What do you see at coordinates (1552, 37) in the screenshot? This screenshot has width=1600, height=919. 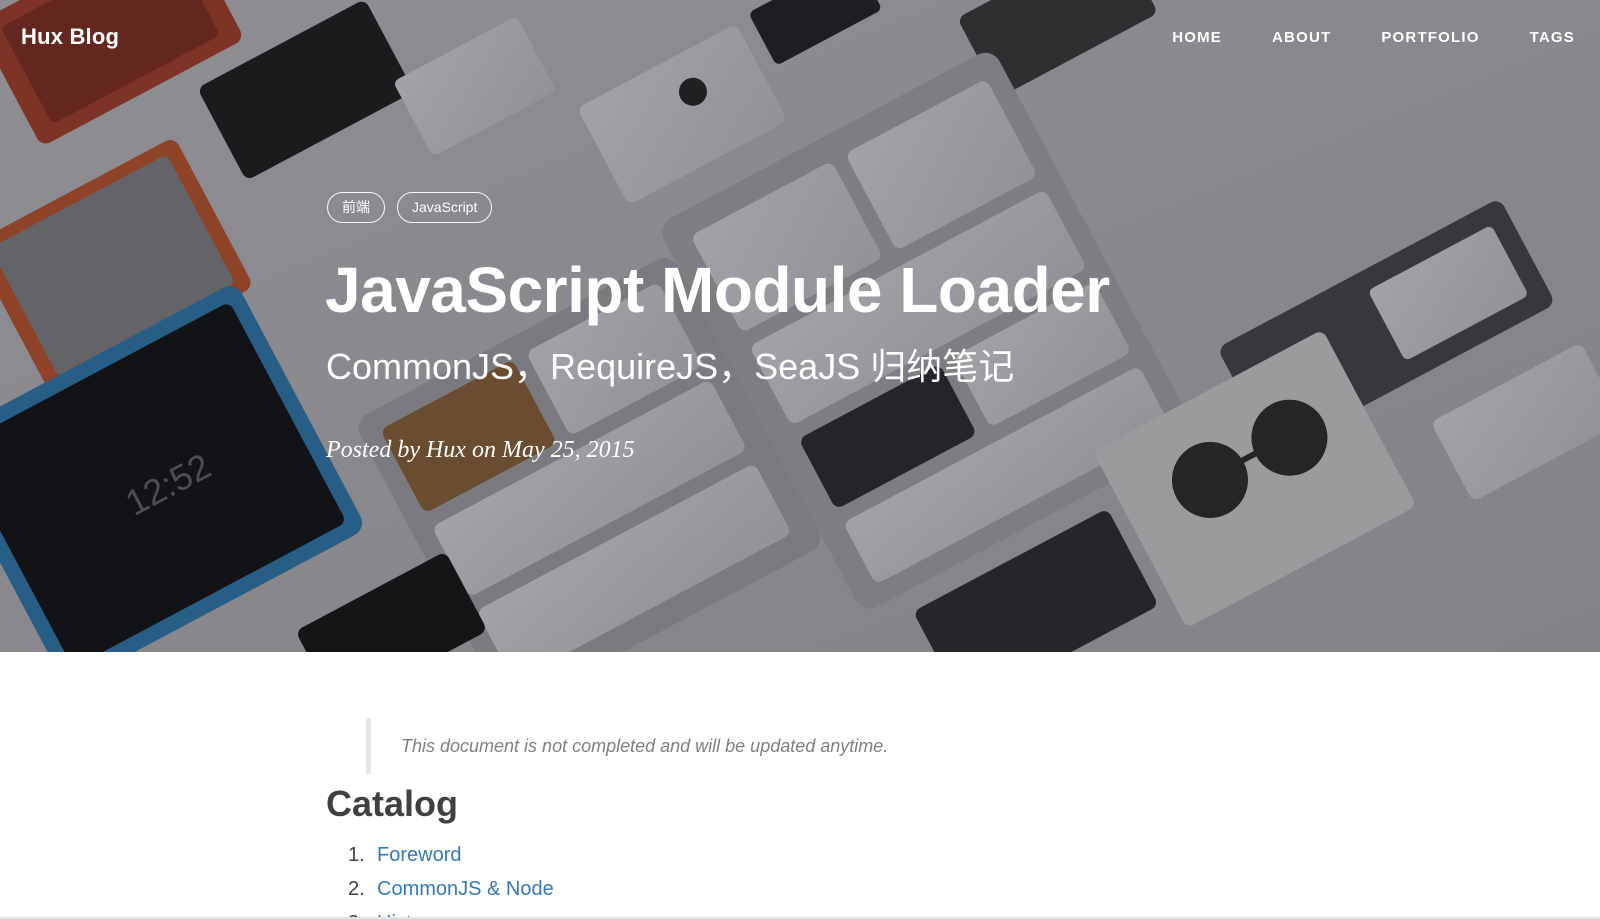 I see `nav-tags-link: TAGS` at bounding box center [1552, 37].